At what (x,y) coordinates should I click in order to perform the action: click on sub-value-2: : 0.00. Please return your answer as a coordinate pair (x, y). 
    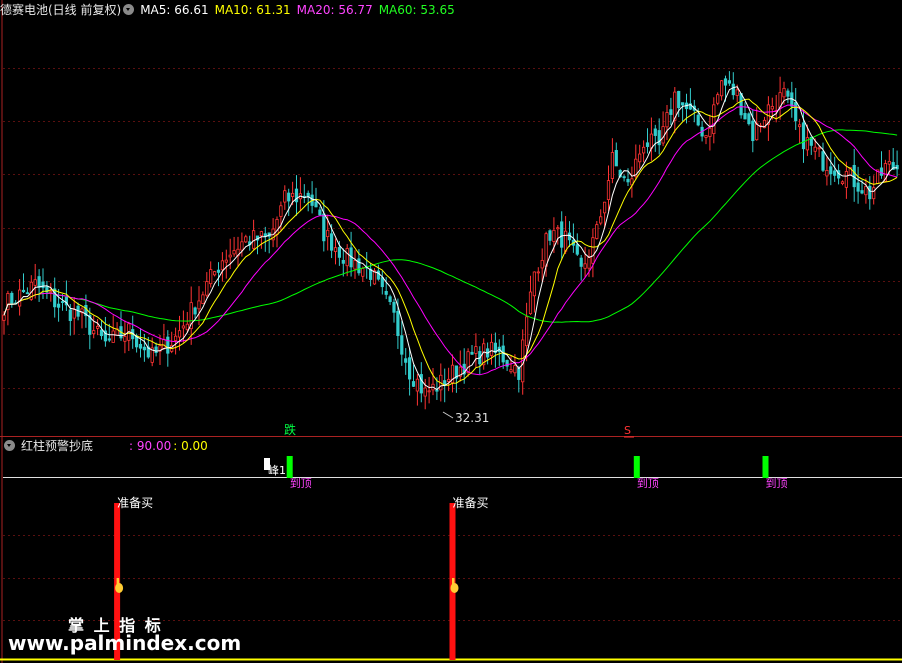
    Looking at the image, I should click on (190, 446).